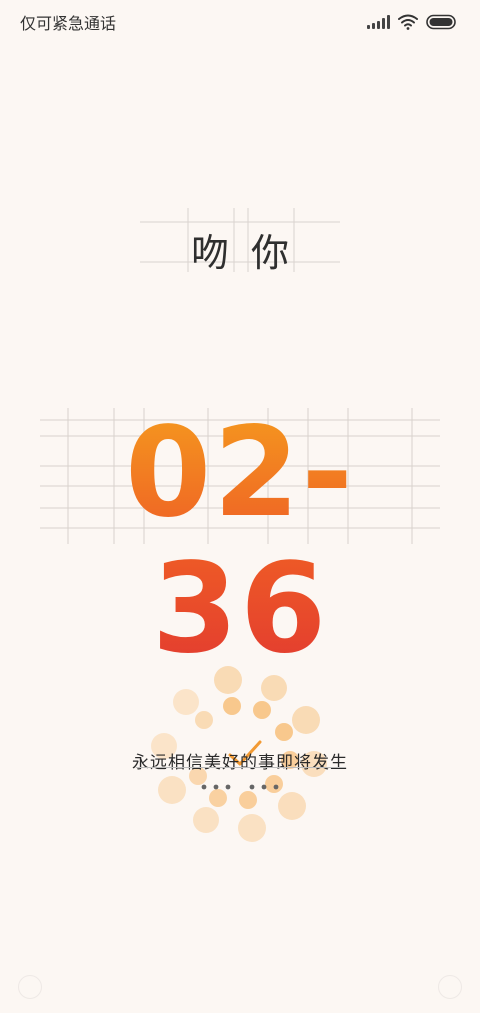  Describe the element at coordinates (240, 763) in the screenshot. I see `motto-text: 永远相信美好的事即将发生` at that location.